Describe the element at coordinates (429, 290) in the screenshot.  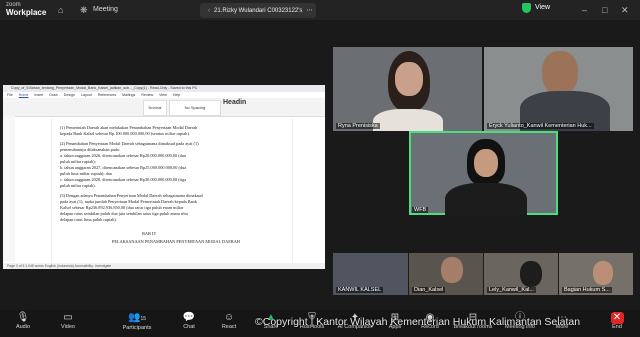
I see `participant-name: Dian_Kalsel` at that location.